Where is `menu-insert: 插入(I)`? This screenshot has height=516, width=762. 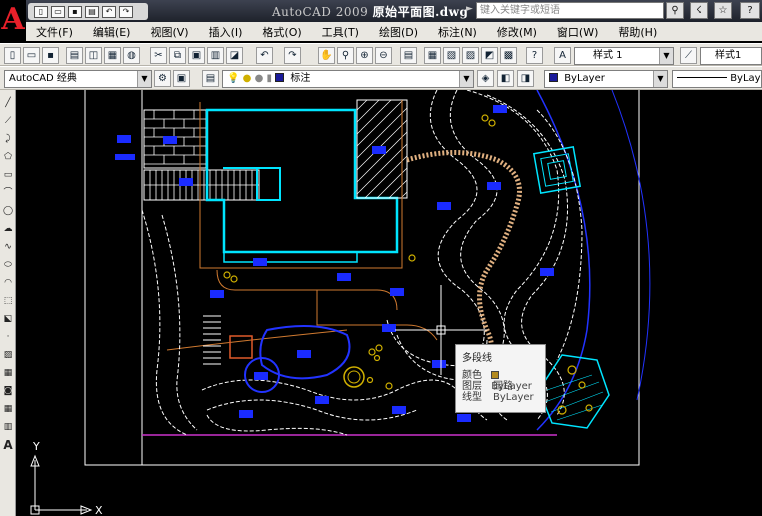
menu-insert: 插入(I) is located at coordinates (226, 32).